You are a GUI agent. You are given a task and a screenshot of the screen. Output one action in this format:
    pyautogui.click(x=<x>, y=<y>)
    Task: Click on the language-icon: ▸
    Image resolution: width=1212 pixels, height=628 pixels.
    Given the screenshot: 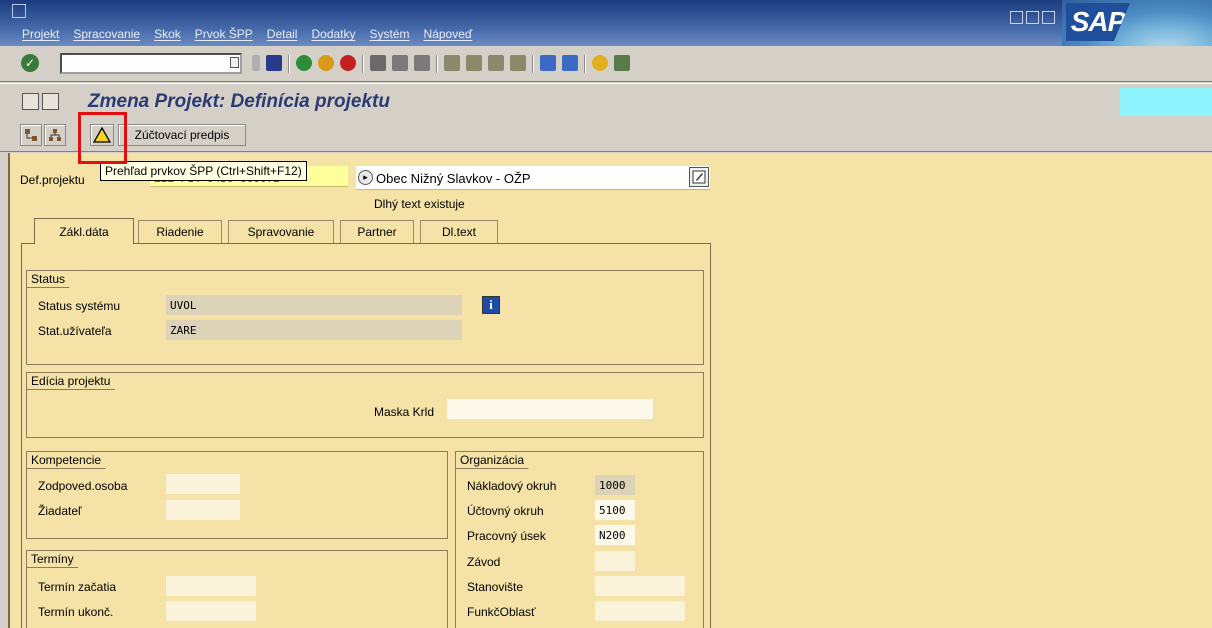 What is the action you would take?
    pyautogui.click(x=365, y=177)
    